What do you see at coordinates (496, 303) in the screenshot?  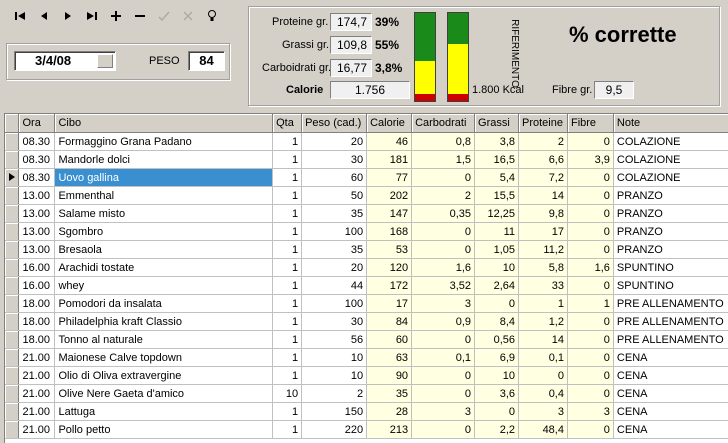 I see `cell-grassi: 0` at bounding box center [496, 303].